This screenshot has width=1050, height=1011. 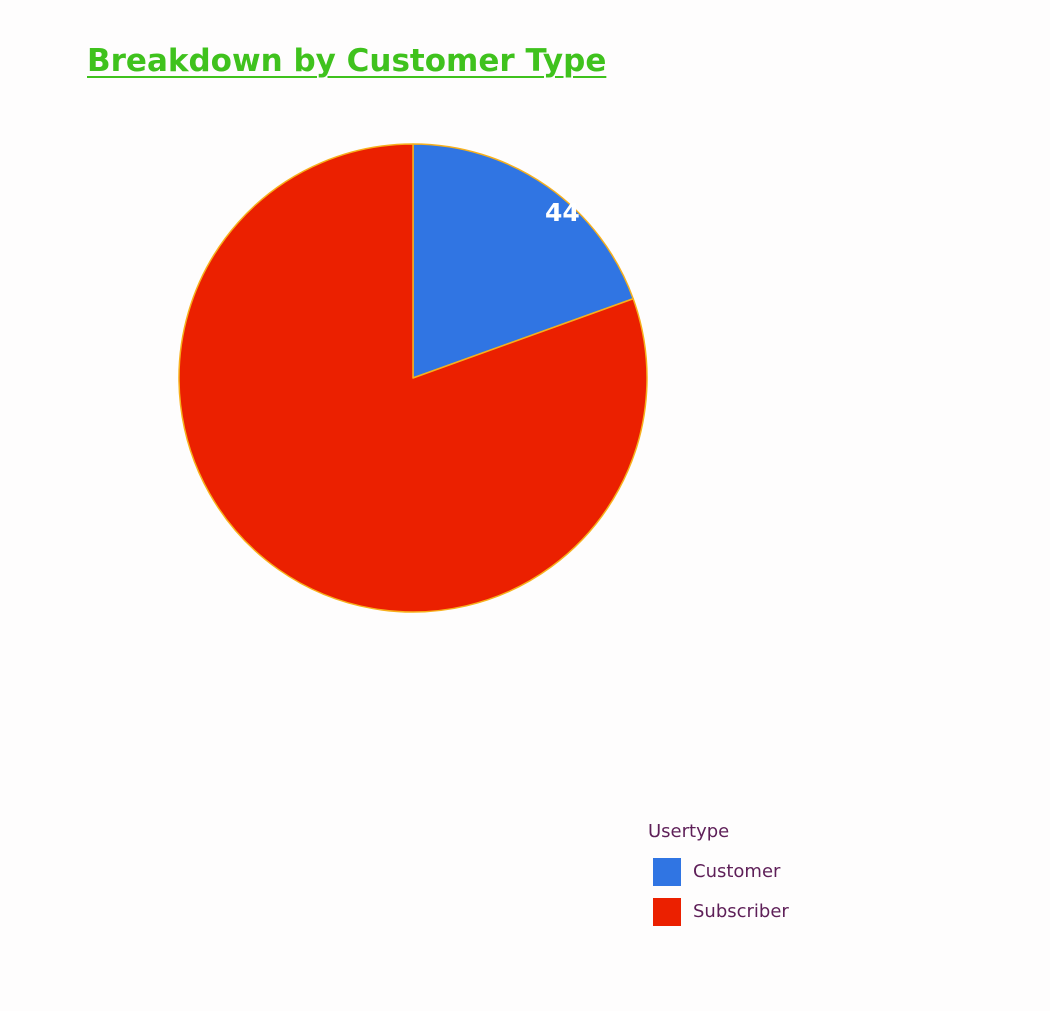 I want to click on legend-label: Subscriber, so click(x=741, y=912).